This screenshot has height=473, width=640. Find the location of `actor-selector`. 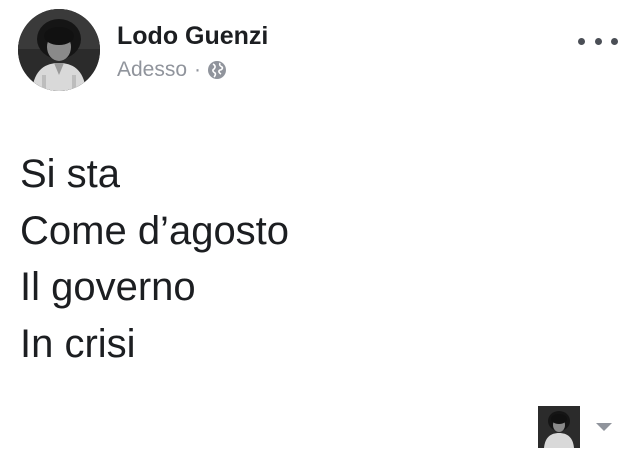

actor-selector is located at coordinates (578, 427).